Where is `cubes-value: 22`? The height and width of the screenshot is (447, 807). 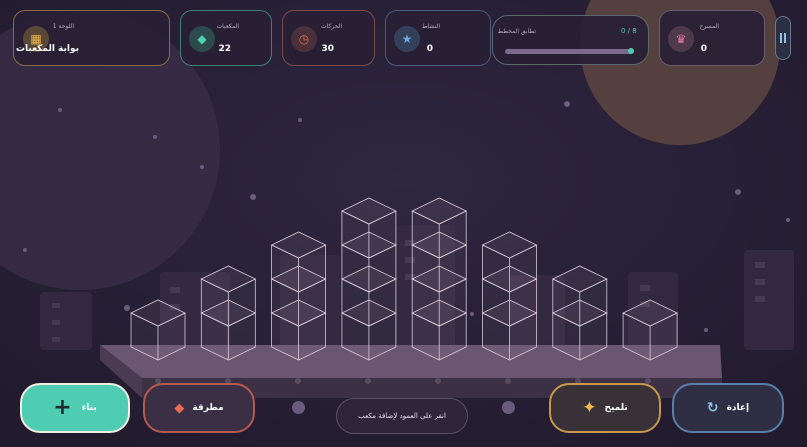
cubes-value: 22 is located at coordinates (224, 49).